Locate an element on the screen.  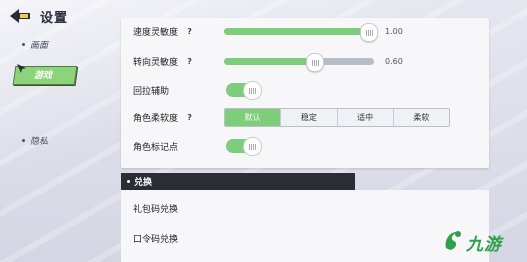
setting-label: 转向灵敏度 is located at coordinates (156, 63).